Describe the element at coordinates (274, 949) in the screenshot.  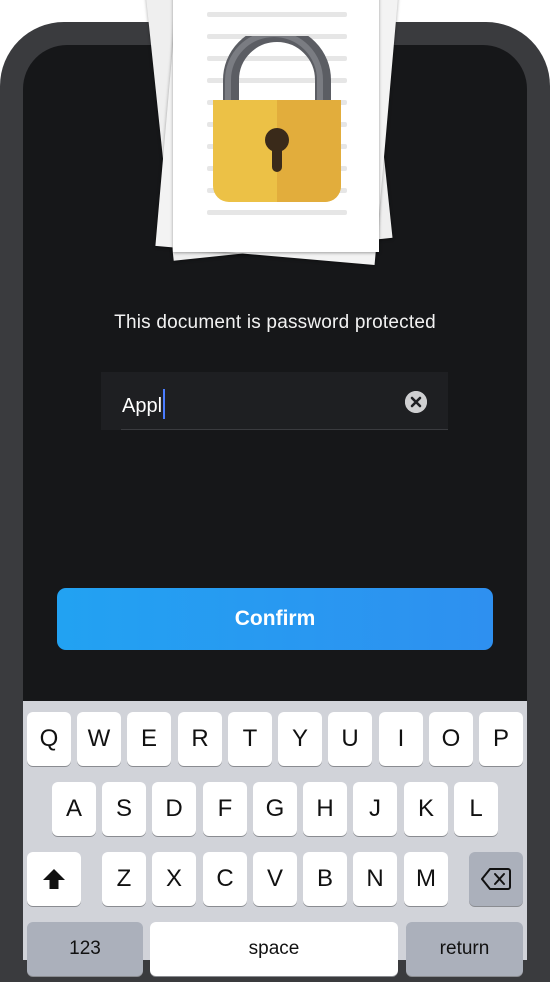
I see `space-key: space` at that location.